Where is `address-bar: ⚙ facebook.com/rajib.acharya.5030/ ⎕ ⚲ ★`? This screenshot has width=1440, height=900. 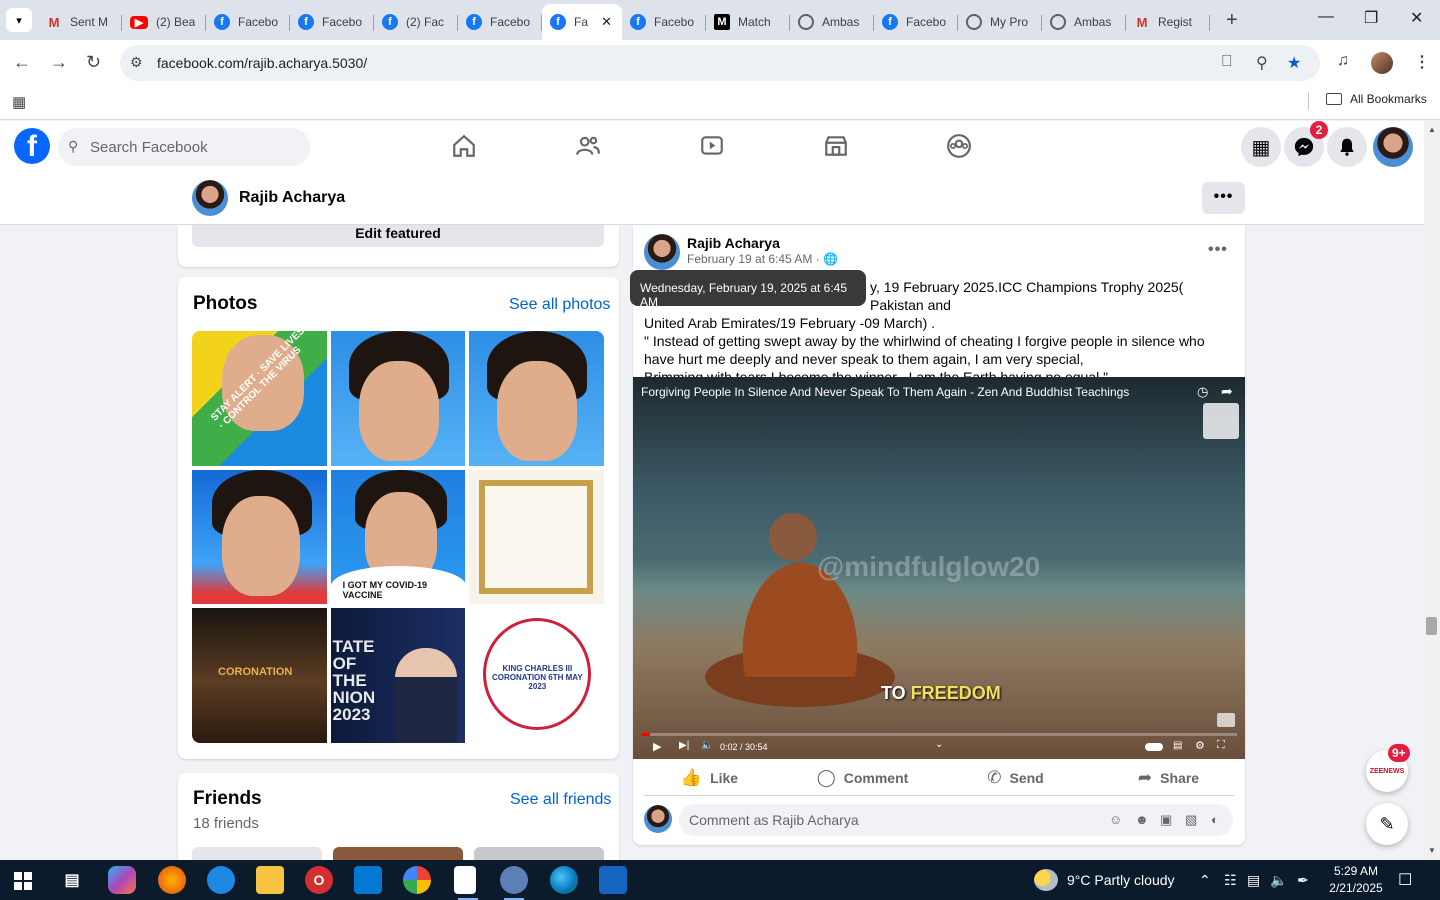
address-bar: ⚙ facebook.com/rajib.acharya.5030/ ⎕ ⚲ ★ is located at coordinates (720, 63).